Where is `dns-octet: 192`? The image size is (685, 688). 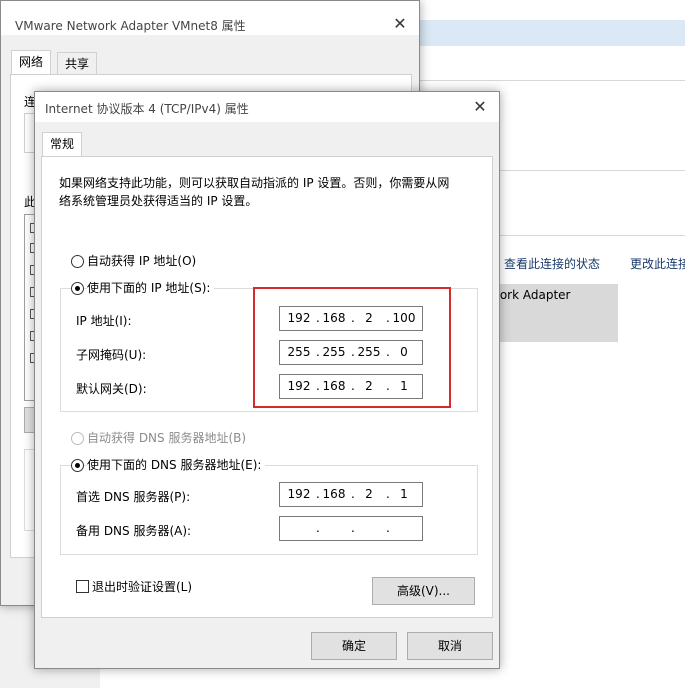 dns-octet: 192 is located at coordinates (299, 494).